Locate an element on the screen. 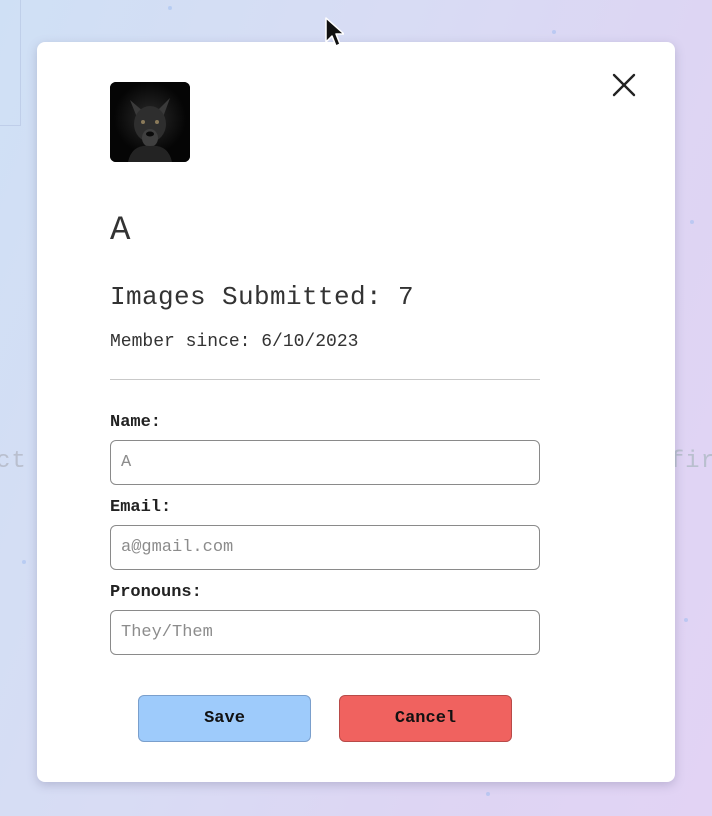  close-button is located at coordinates (624, 85).